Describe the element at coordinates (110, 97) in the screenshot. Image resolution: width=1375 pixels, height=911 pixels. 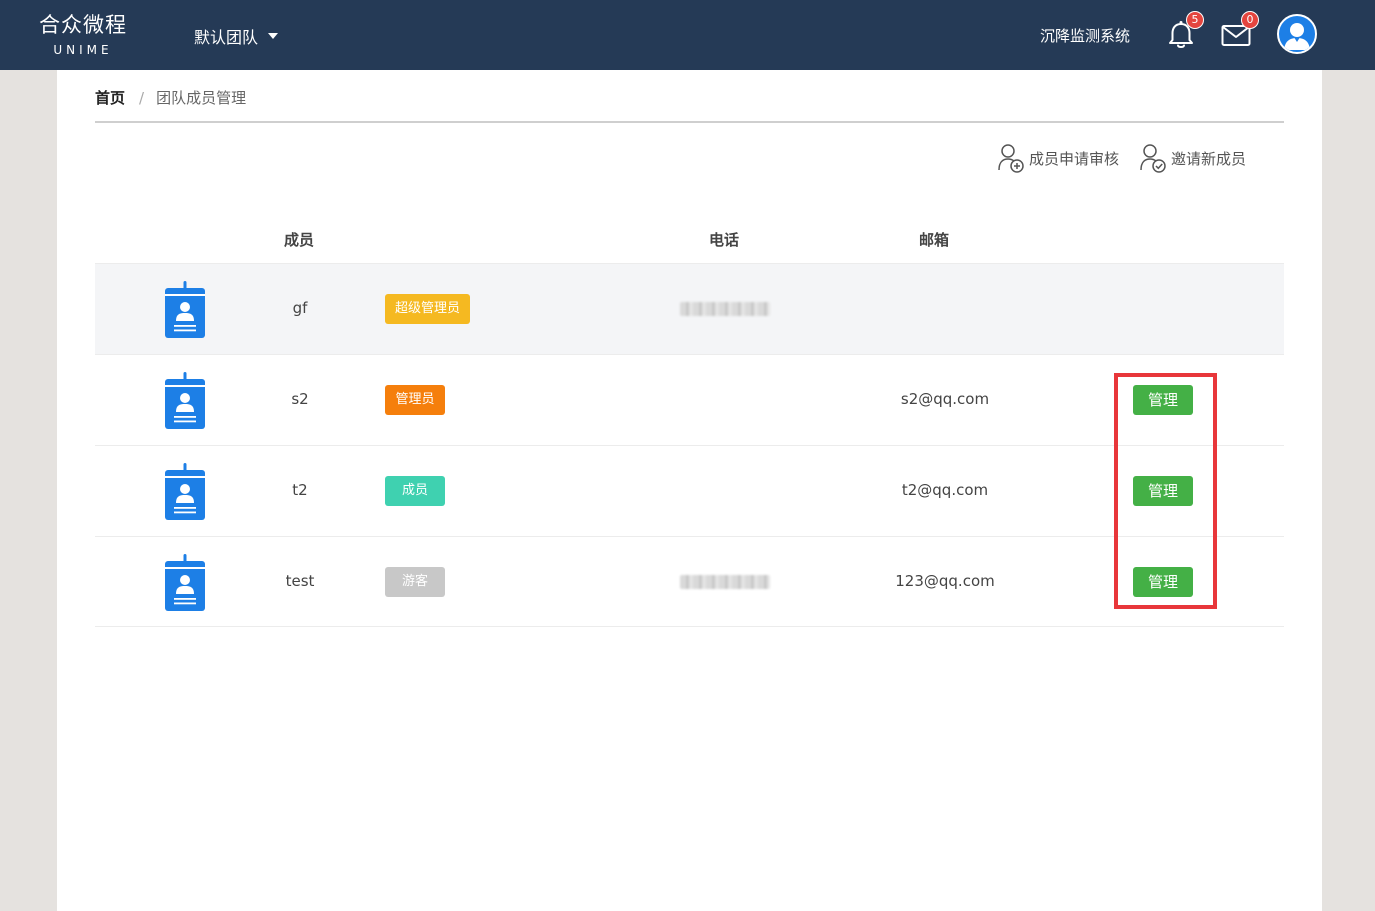
I see `breadcrumb-home: 首页` at that location.